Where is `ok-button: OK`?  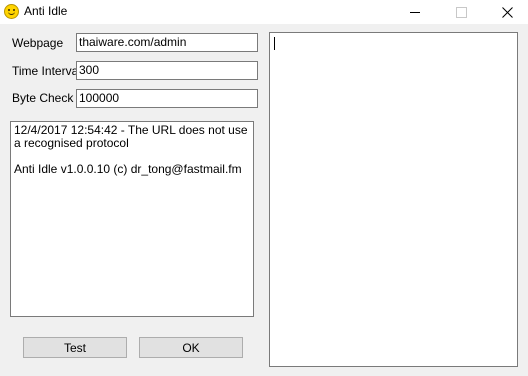 ok-button: OK is located at coordinates (191, 347).